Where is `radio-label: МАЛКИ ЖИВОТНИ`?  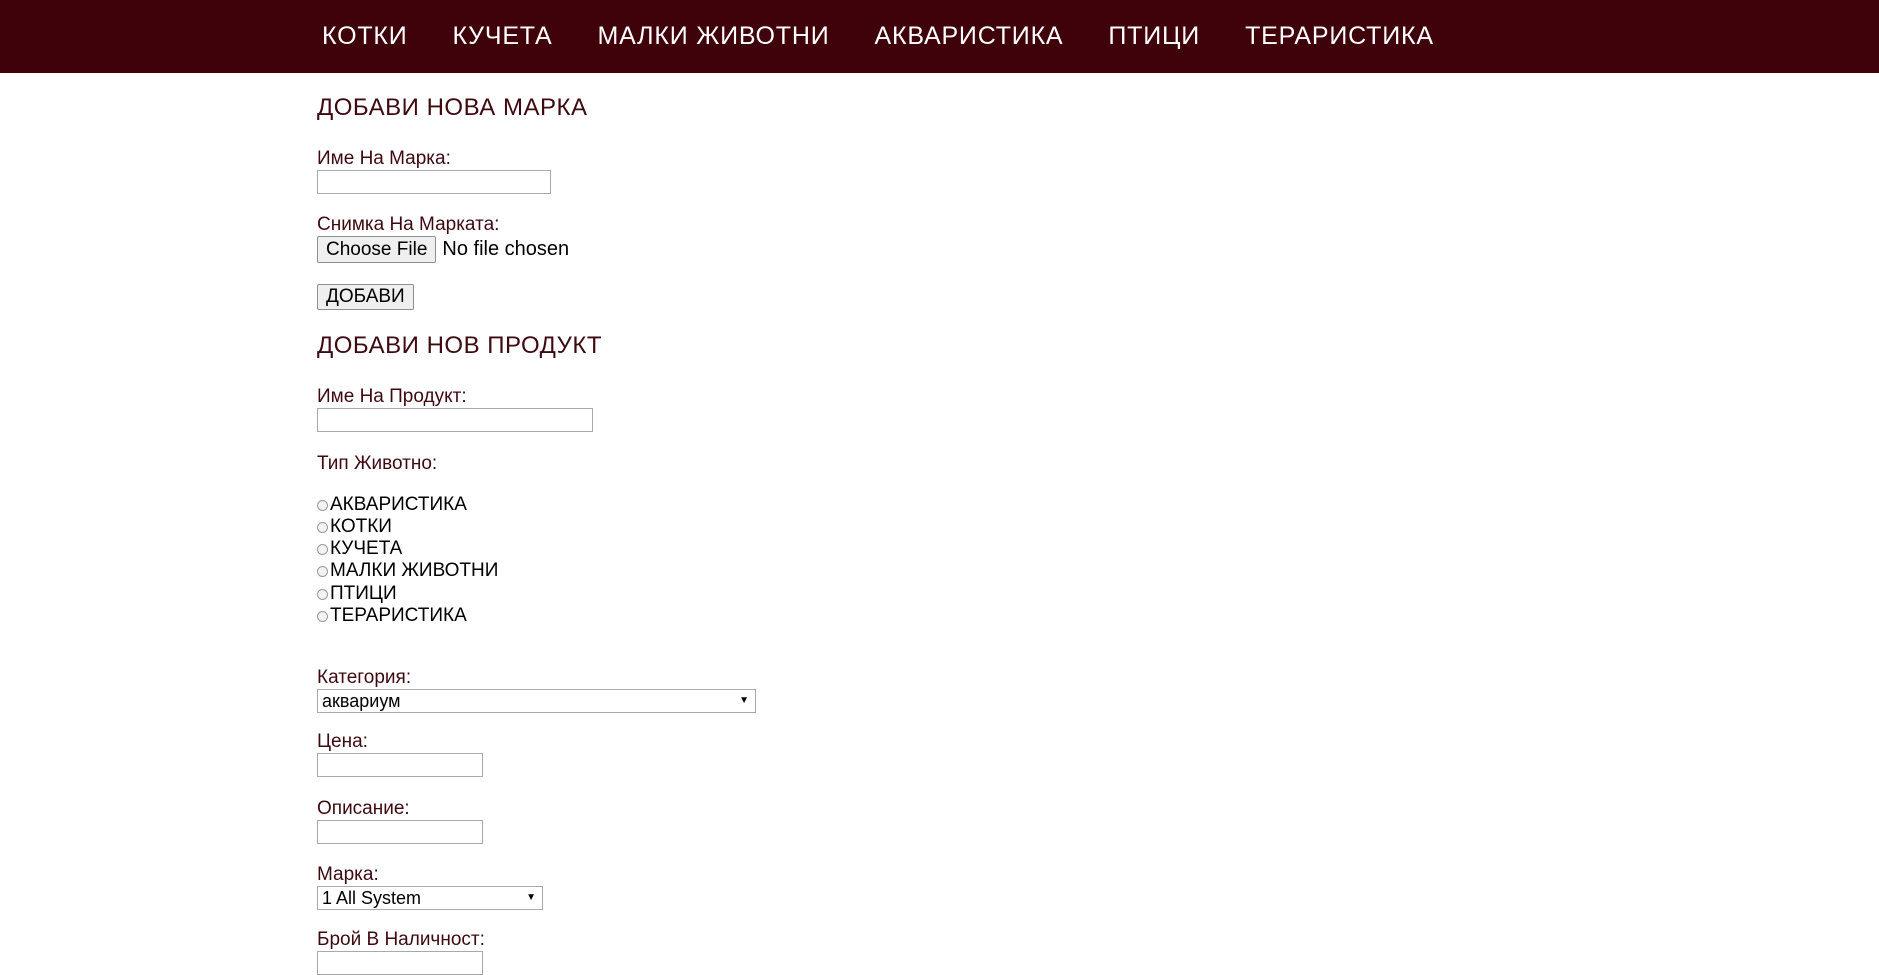
radio-label: МАЛКИ ЖИВОТНИ is located at coordinates (414, 570).